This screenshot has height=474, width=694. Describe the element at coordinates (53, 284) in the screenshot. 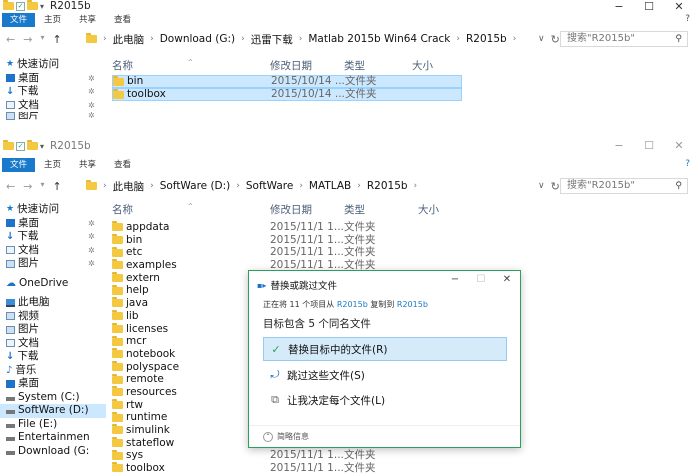

I see `nav-onedrive: ☁ OneDrive` at that location.